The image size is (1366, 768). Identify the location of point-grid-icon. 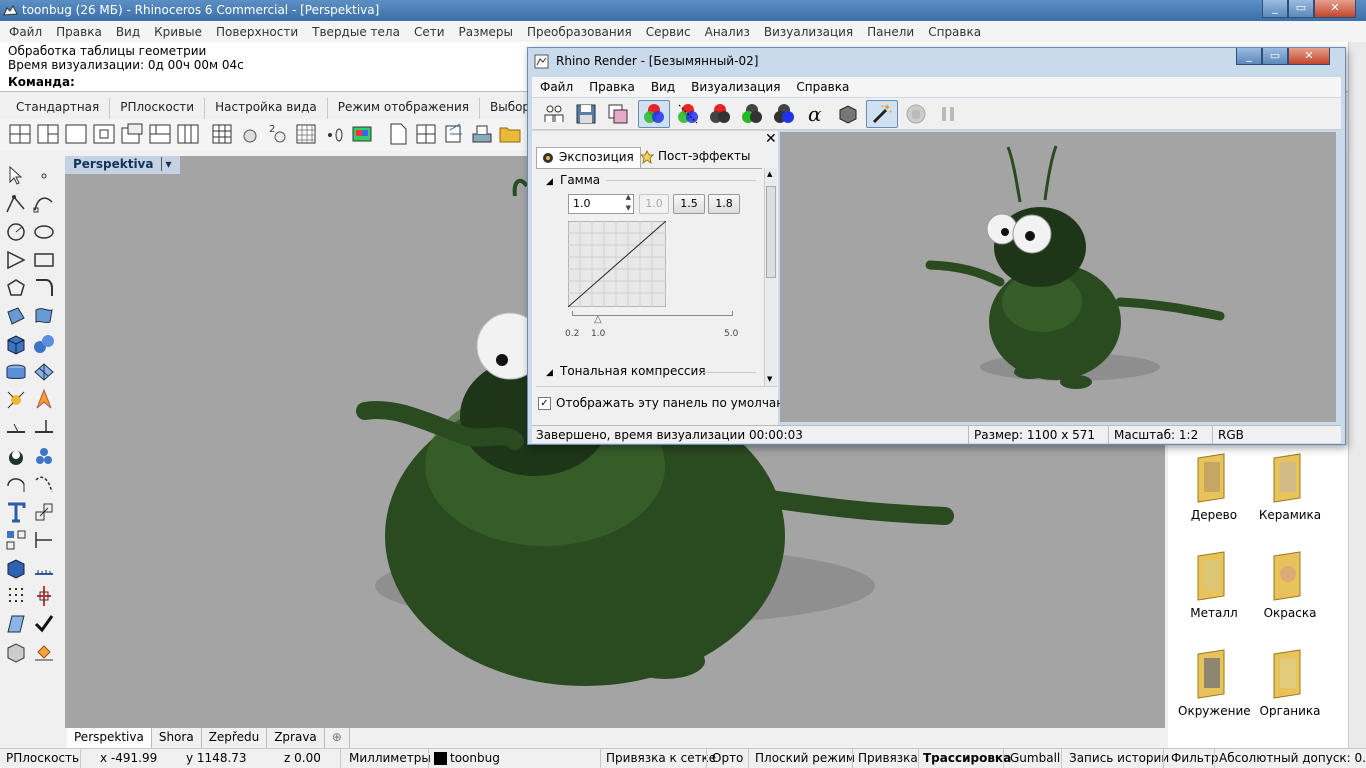
(16, 596).